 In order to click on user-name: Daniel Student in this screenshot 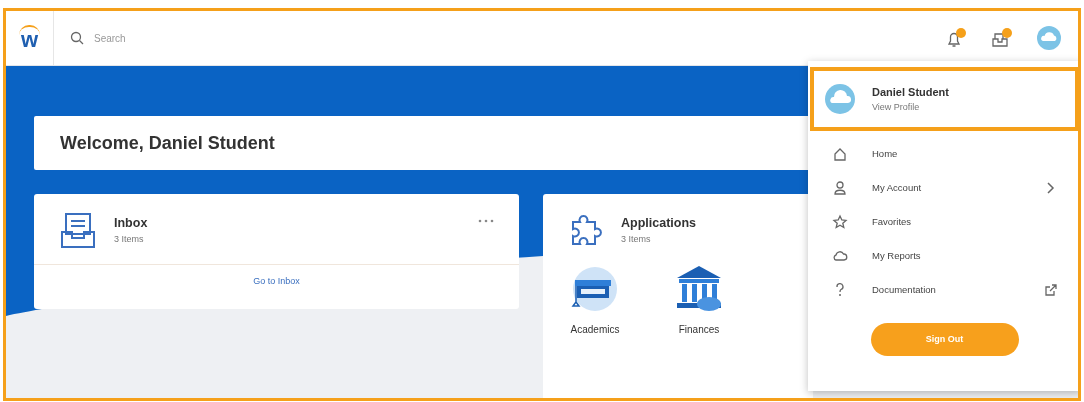, I will do `click(910, 92)`.